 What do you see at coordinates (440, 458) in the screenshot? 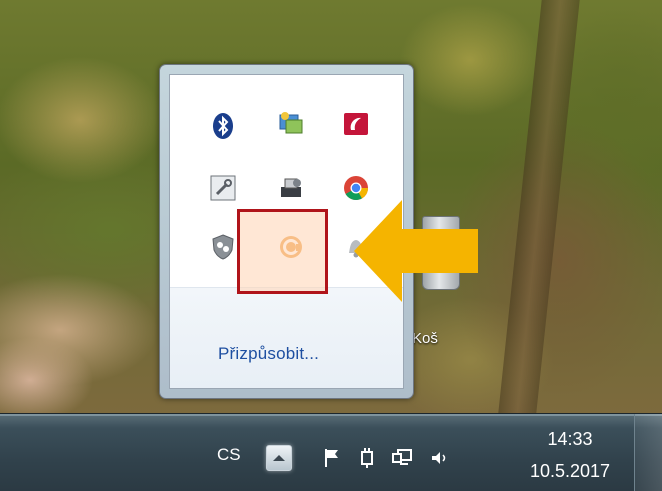
I see `volume-icon` at bounding box center [440, 458].